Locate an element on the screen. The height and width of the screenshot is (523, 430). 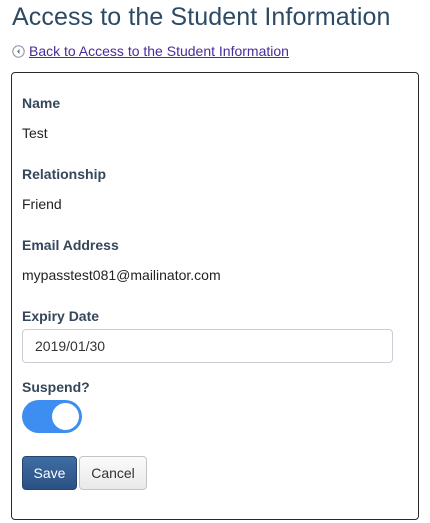
name-value: Test is located at coordinates (35, 133).